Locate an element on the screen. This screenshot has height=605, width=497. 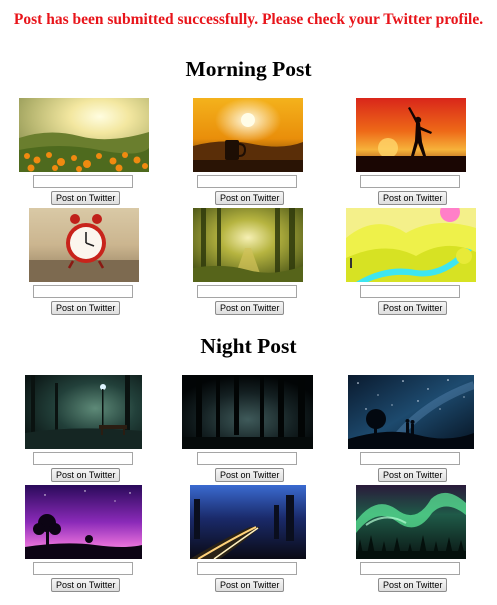
night-post-heading: Night Post is located at coordinates (248, 346).